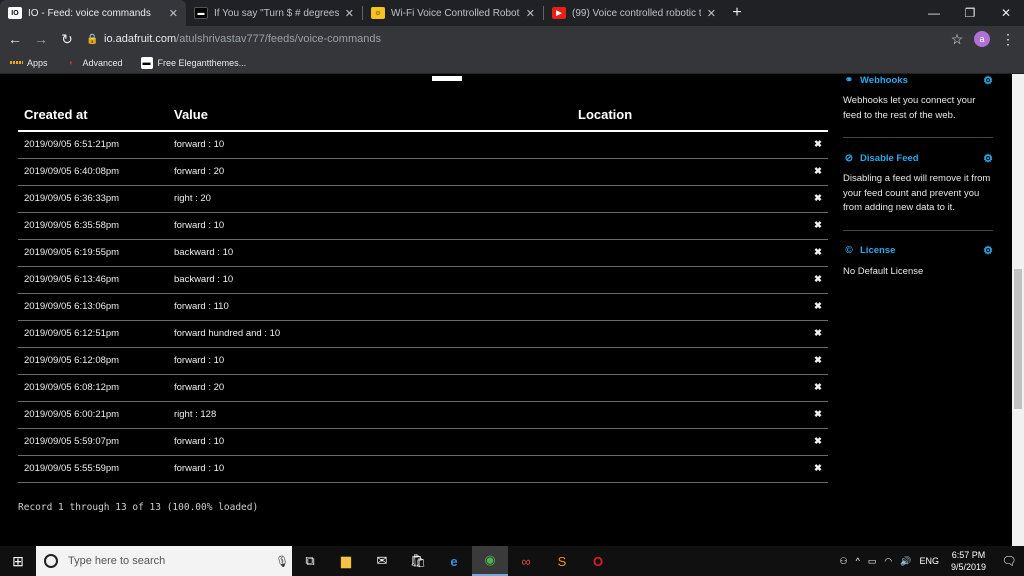  What do you see at coordinates (370, 388) in the screenshot?
I see `value-cell: forward : 20` at bounding box center [370, 388].